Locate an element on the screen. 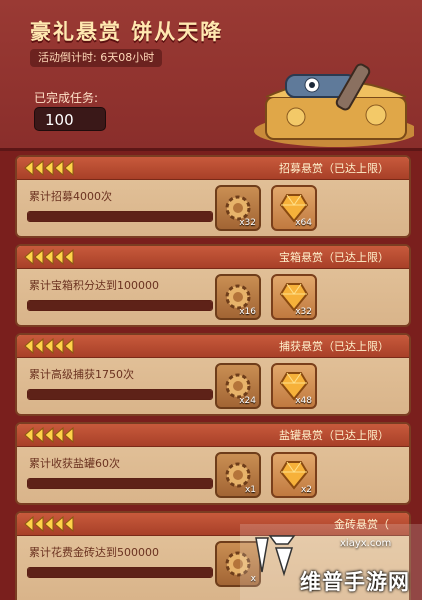 The height and width of the screenshot is (600, 422). countdown-timer: 活动倒计时: 6天08小时 is located at coordinates (96, 58).